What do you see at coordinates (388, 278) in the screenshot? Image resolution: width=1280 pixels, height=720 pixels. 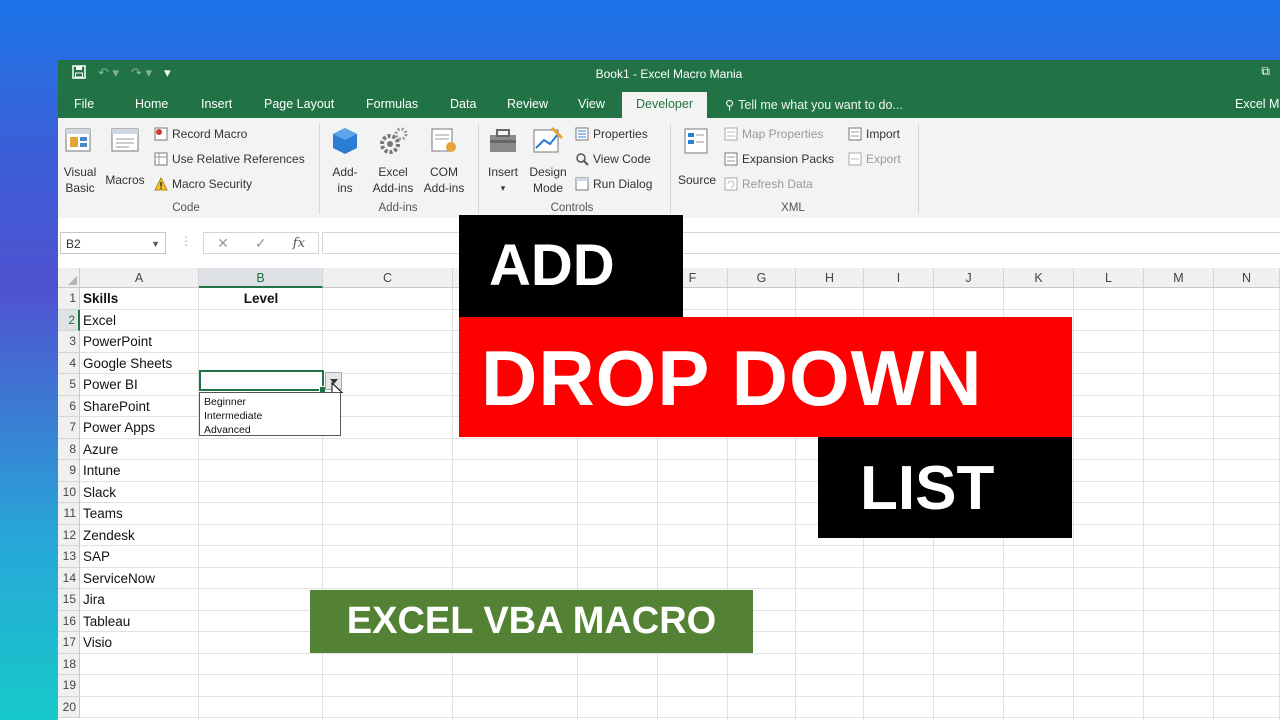 I see `column-header-c: C` at bounding box center [388, 278].